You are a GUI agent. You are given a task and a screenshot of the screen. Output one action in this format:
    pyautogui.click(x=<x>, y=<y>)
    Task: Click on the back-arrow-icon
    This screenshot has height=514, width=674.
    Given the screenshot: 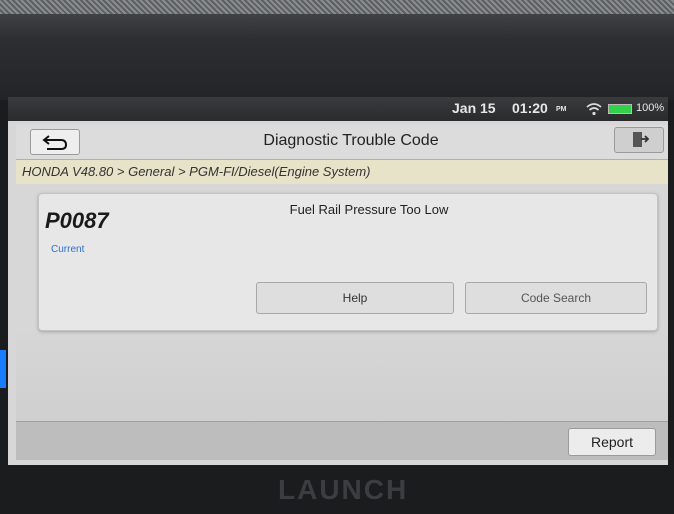 What is the action you would take?
    pyautogui.click(x=55, y=142)
    